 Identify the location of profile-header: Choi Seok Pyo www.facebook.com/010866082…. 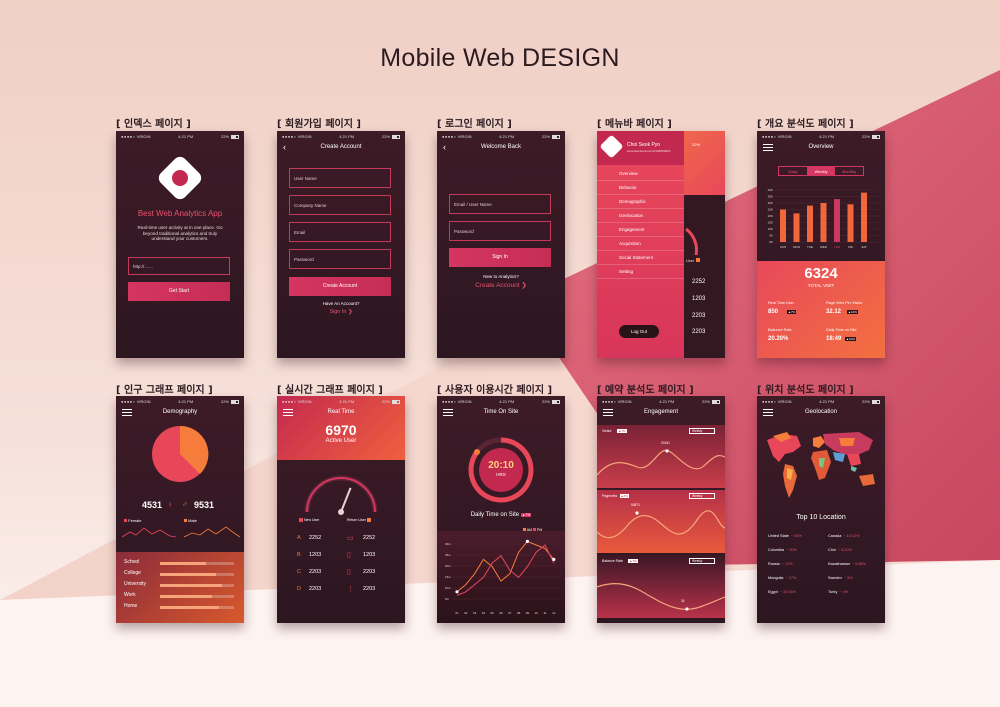
(640, 148).